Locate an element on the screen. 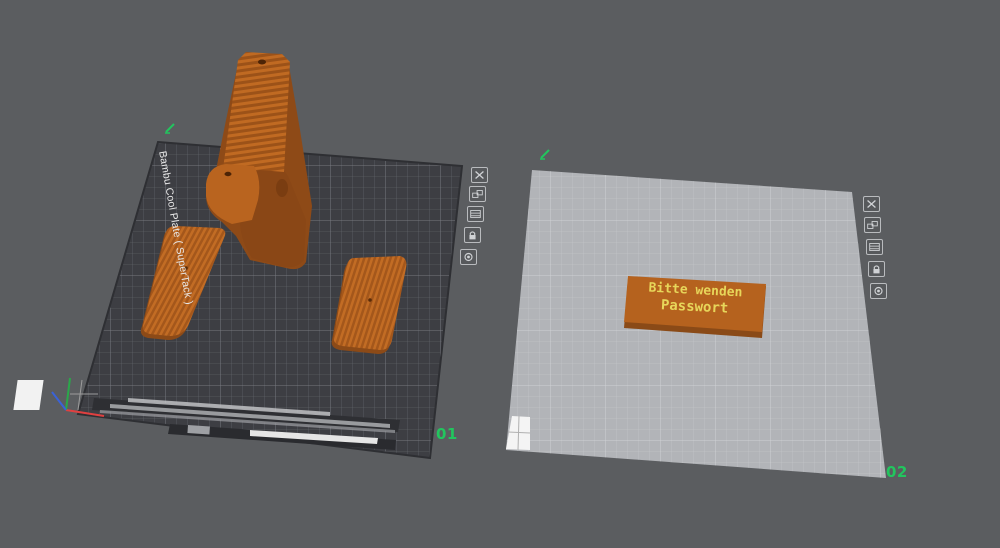 Image resolution: width=1000 pixels, height=548 pixels. plate-01-orient-button is located at coordinates (475, 214).